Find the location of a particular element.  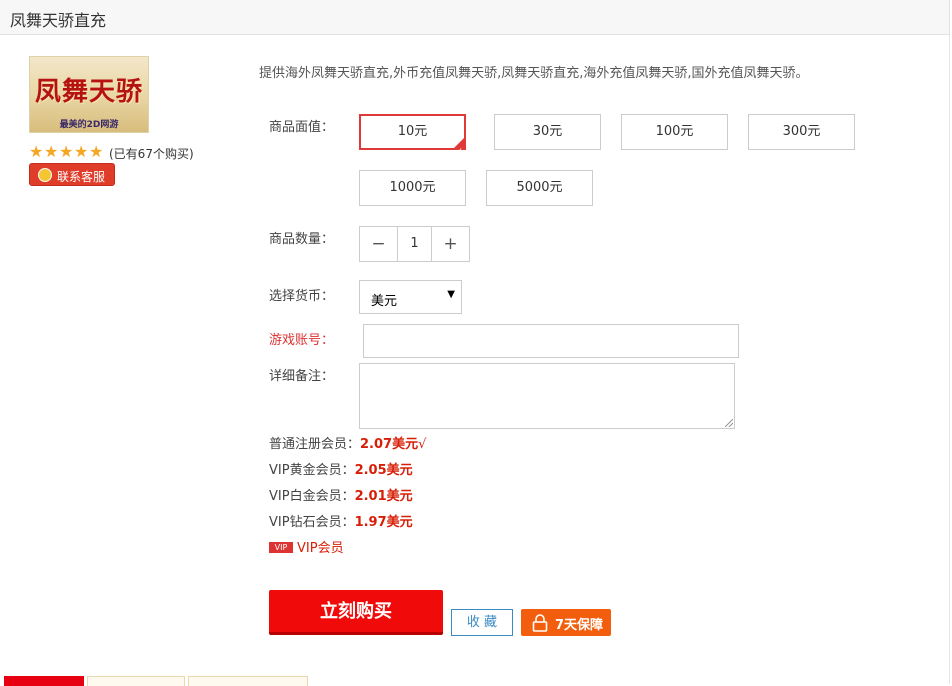

denomination-option-label: 30元 is located at coordinates (547, 131).